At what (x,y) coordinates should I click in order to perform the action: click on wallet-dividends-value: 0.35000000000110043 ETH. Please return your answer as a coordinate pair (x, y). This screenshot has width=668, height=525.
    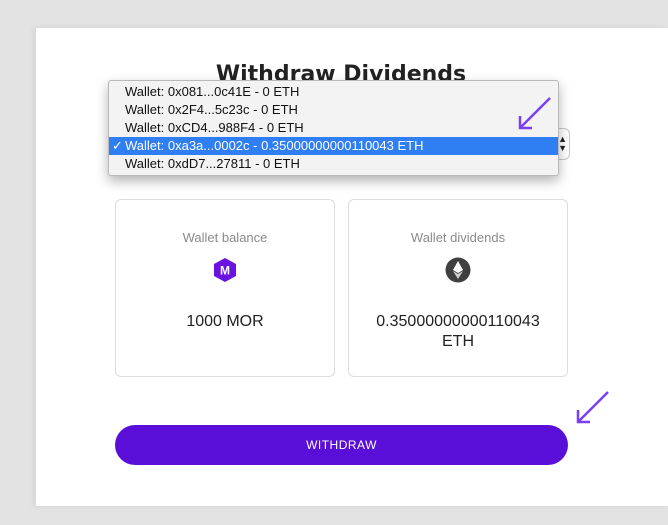
    Looking at the image, I should click on (458, 331).